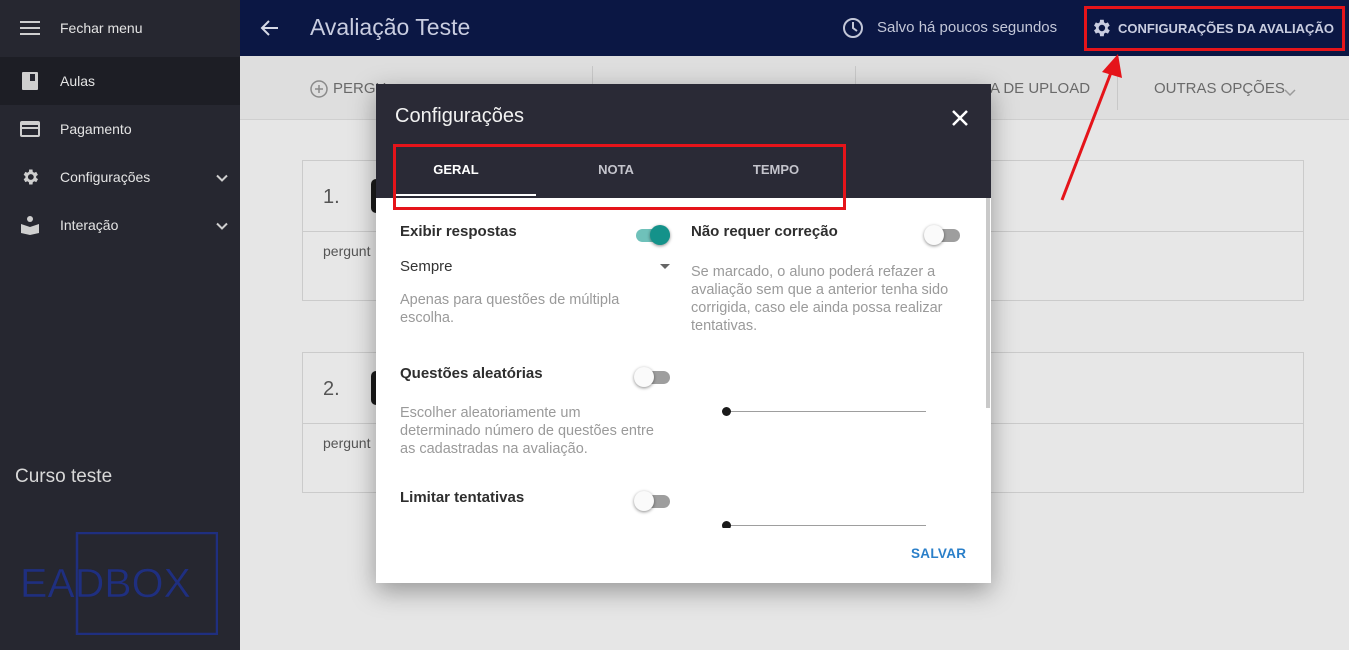  I want to click on select-value: Sempre, so click(426, 266).